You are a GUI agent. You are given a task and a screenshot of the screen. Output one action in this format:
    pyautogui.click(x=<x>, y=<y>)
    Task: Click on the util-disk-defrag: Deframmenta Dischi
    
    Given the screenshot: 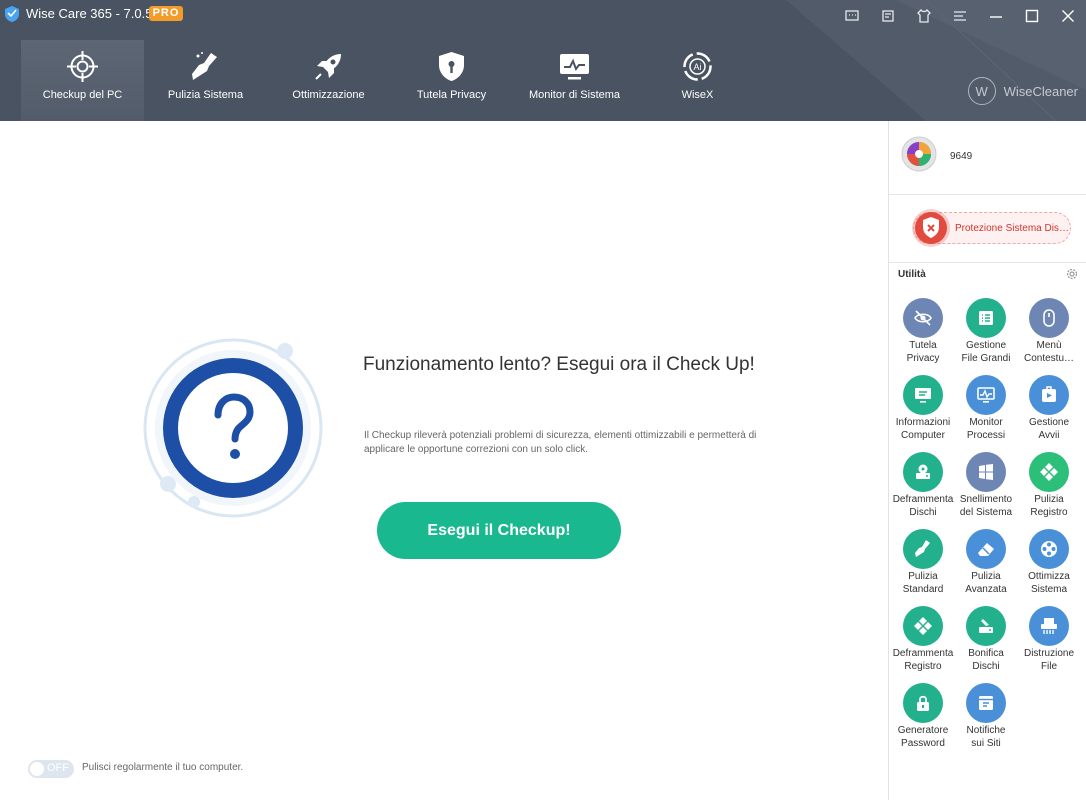 What is the action you would take?
    pyautogui.click(x=923, y=488)
    